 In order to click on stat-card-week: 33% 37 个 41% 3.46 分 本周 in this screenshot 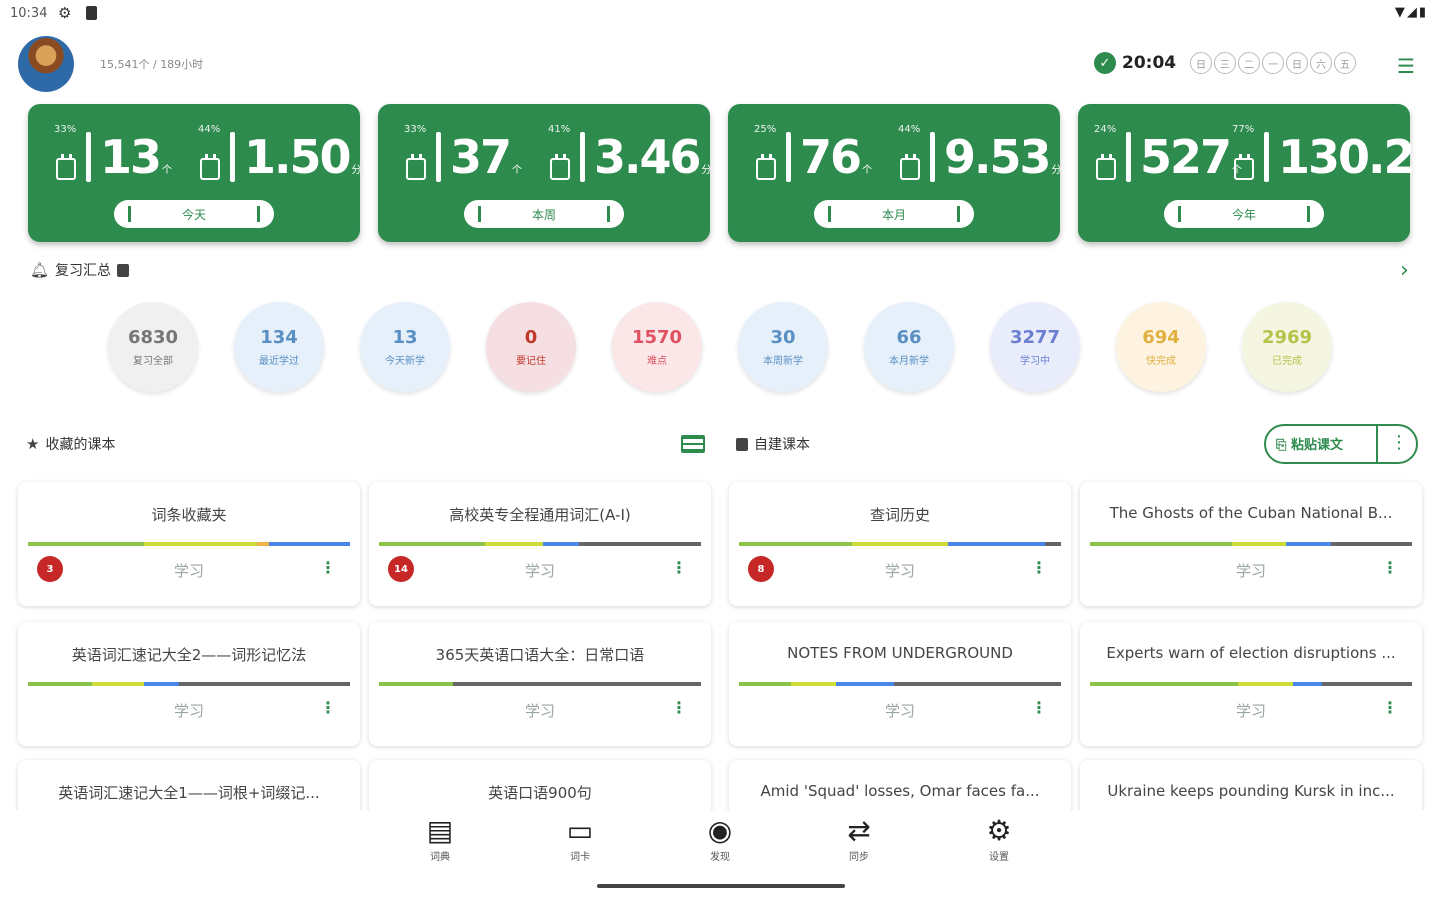, I will do `click(545, 173)`.